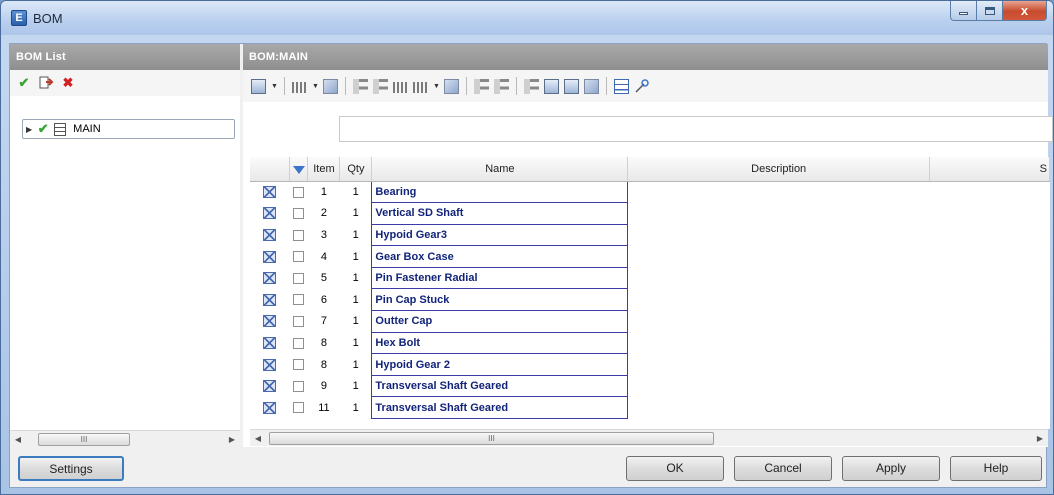  Describe the element at coordinates (500, 192) in the screenshot. I see `name-cell: Bearing` at that location.